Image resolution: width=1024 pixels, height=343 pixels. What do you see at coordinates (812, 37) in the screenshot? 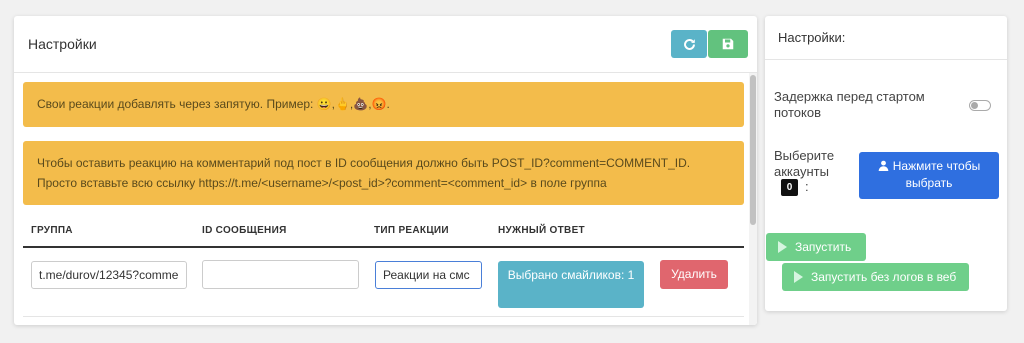
I see `settings-title: Настройки:` at bounding box center [812, 37].